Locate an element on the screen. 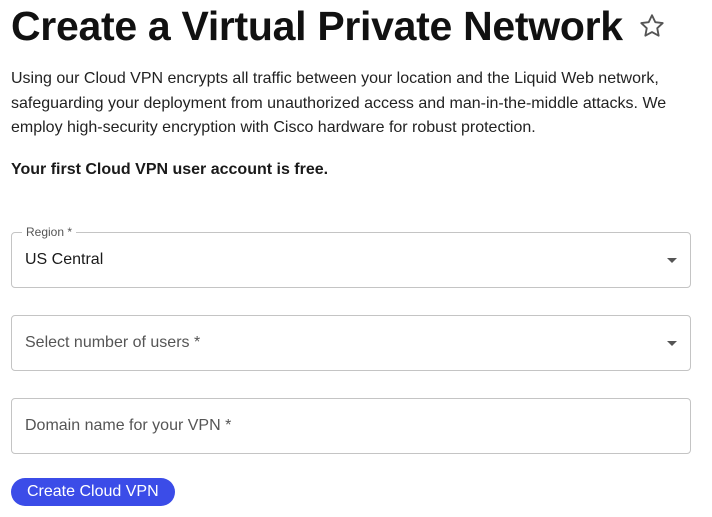 Image resolution: width=712 pixels, height=517 pixels. region-select: Region * US Central is located at coordinates (351, 256).